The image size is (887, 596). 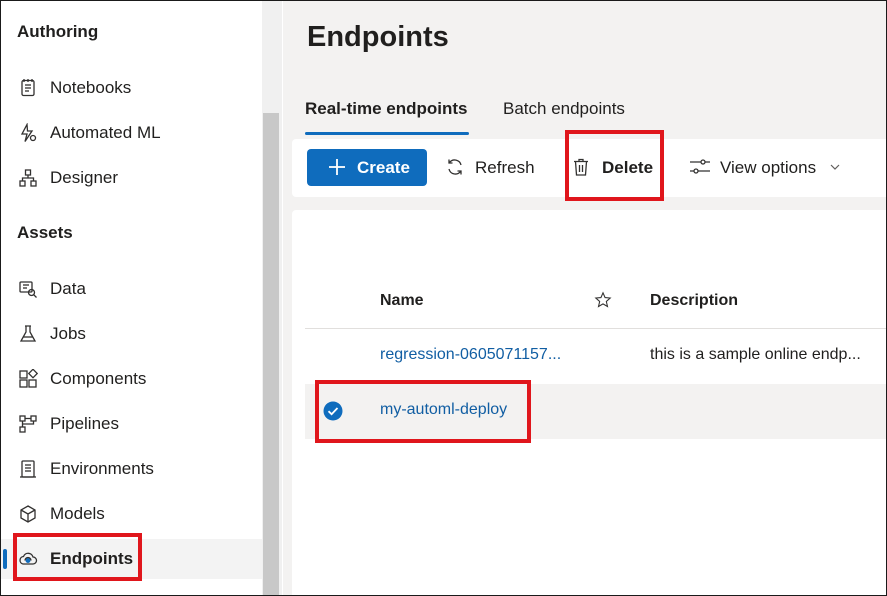 What do you see at coordinates (92, 558) in the screenshot?
I see `sidebar-item-label: Endpoints` at bounding box center [92, 558].